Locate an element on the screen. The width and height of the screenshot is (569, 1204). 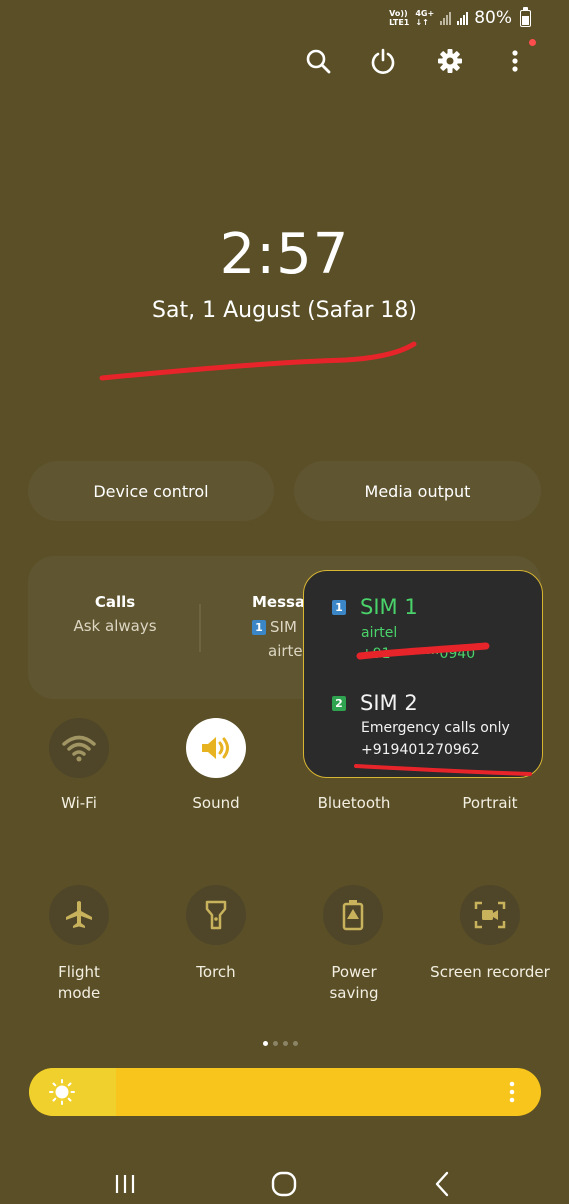
home-button is located at coordinates (284, 1184).